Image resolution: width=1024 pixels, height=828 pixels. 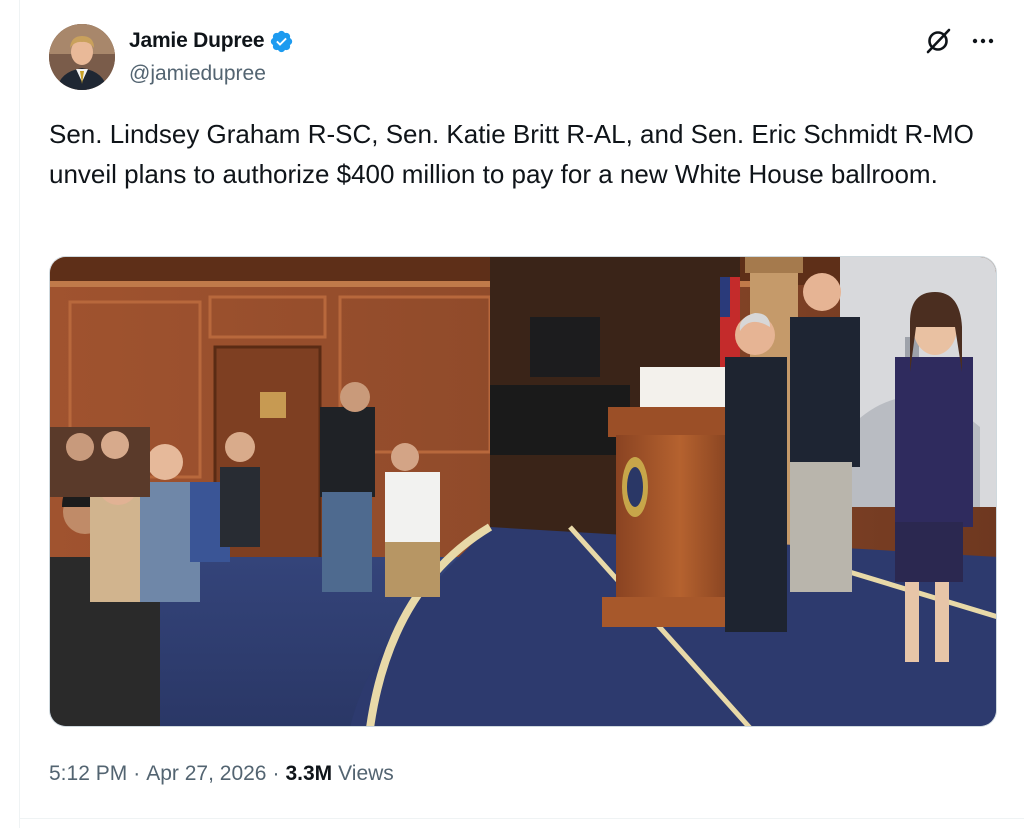 I want to click on author-avatar, so click(x=82, y=57).